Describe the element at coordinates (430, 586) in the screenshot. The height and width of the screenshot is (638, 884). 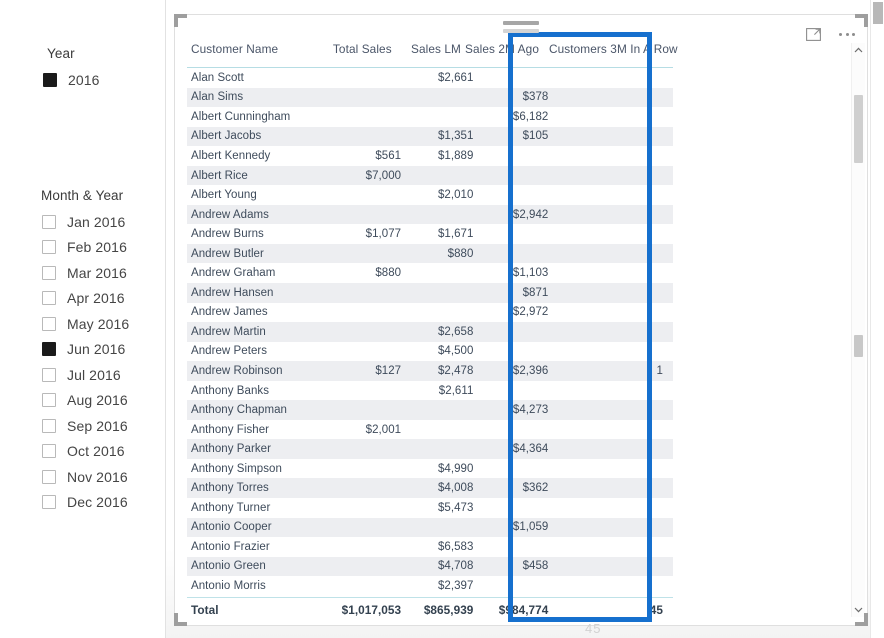
I see `table-row: Antonio Morris $2,397` at that location.